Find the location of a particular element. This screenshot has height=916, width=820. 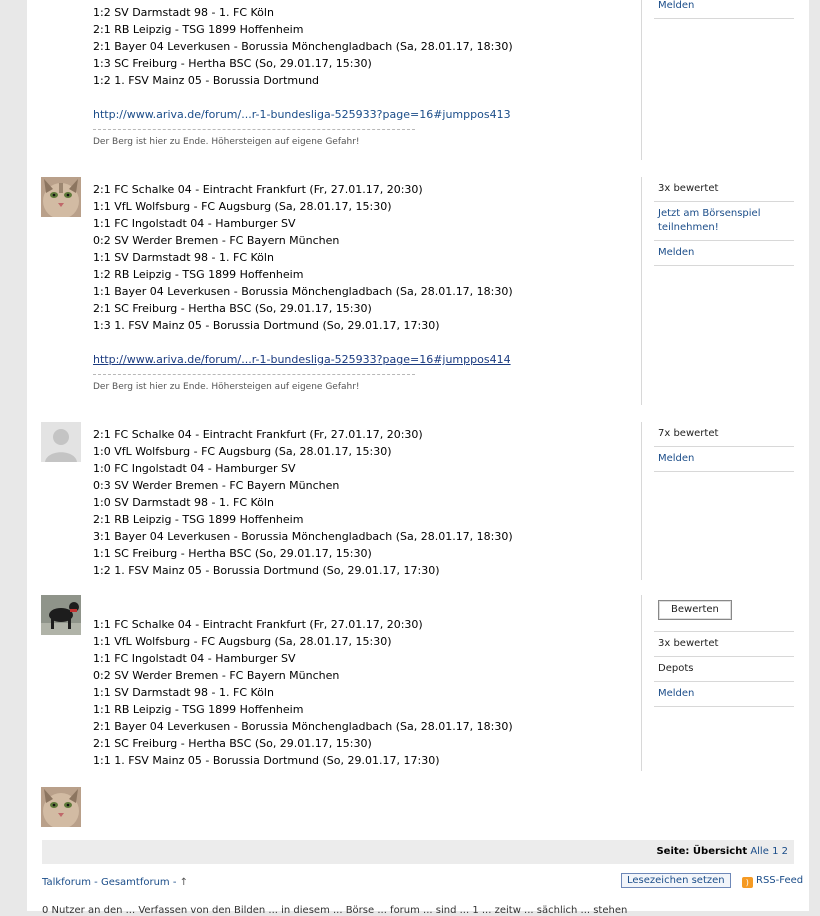

post-line: 0:3 SV Werder Bremen - FC Bayern München is located at coordinates (216, 485).